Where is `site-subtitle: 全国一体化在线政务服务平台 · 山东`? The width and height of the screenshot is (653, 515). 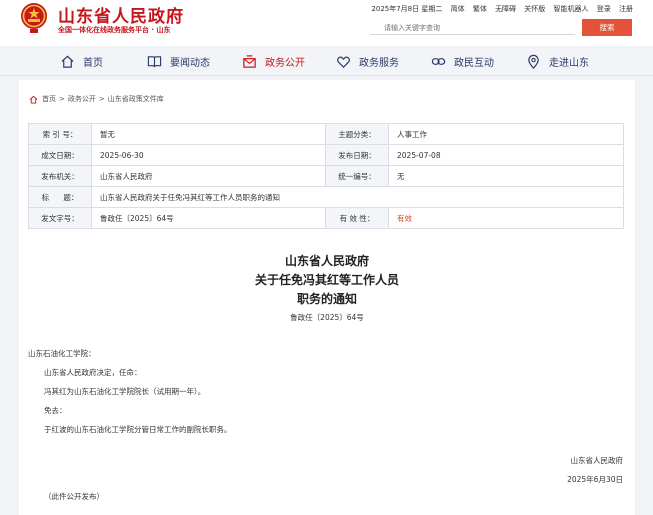 site-subtitle: 全国一体化在线政务服务平台 · 山东 is located at coordinates (114, 30).